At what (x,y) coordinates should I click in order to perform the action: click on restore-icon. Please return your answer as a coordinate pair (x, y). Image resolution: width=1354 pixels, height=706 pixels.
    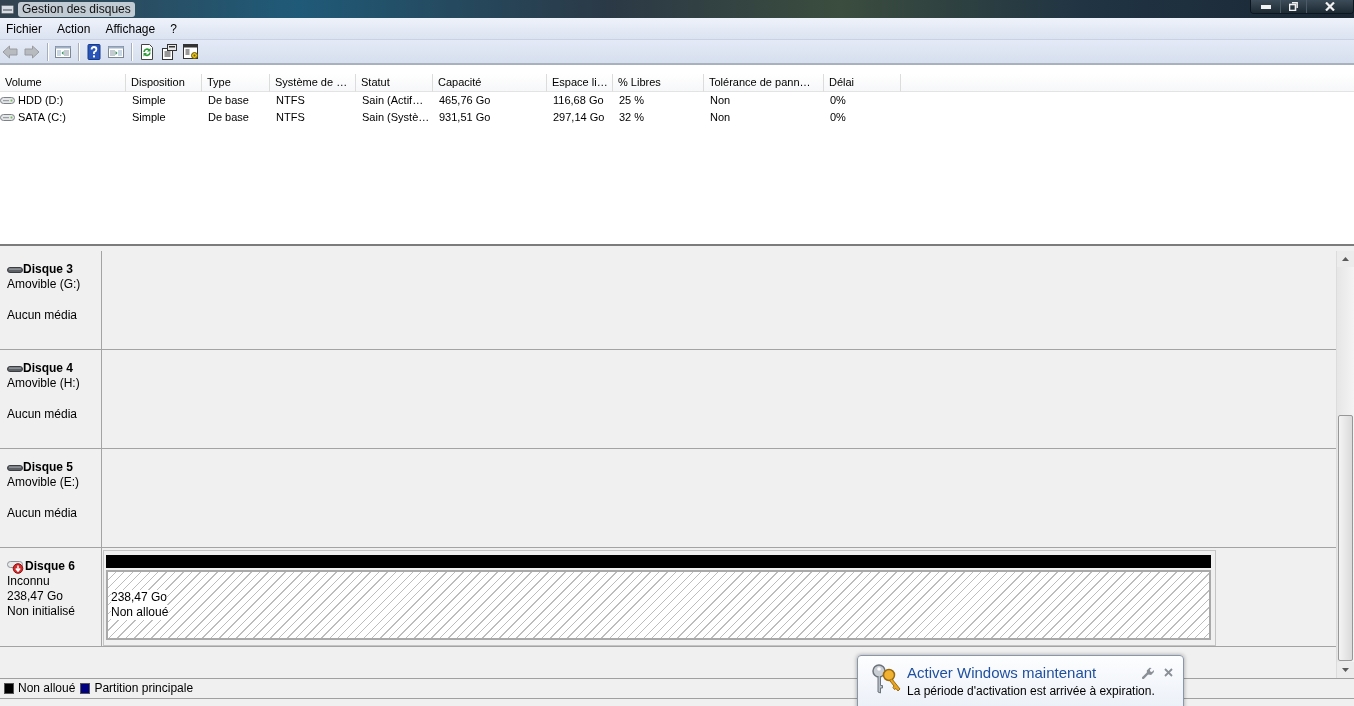
    Looking at the image, I should click on (1293, 6).